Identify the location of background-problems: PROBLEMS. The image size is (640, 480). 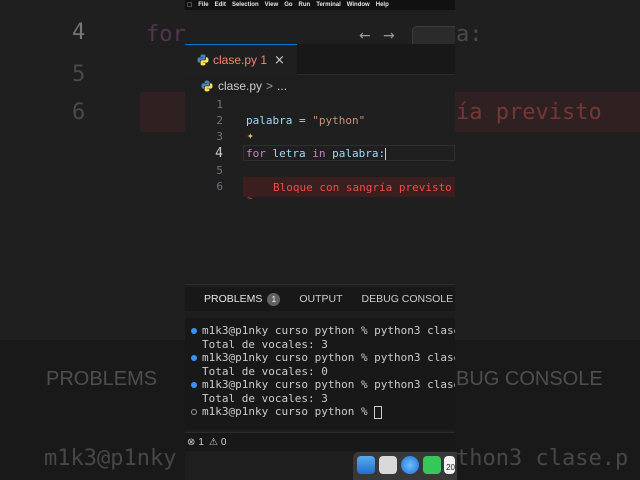
(102, 379).